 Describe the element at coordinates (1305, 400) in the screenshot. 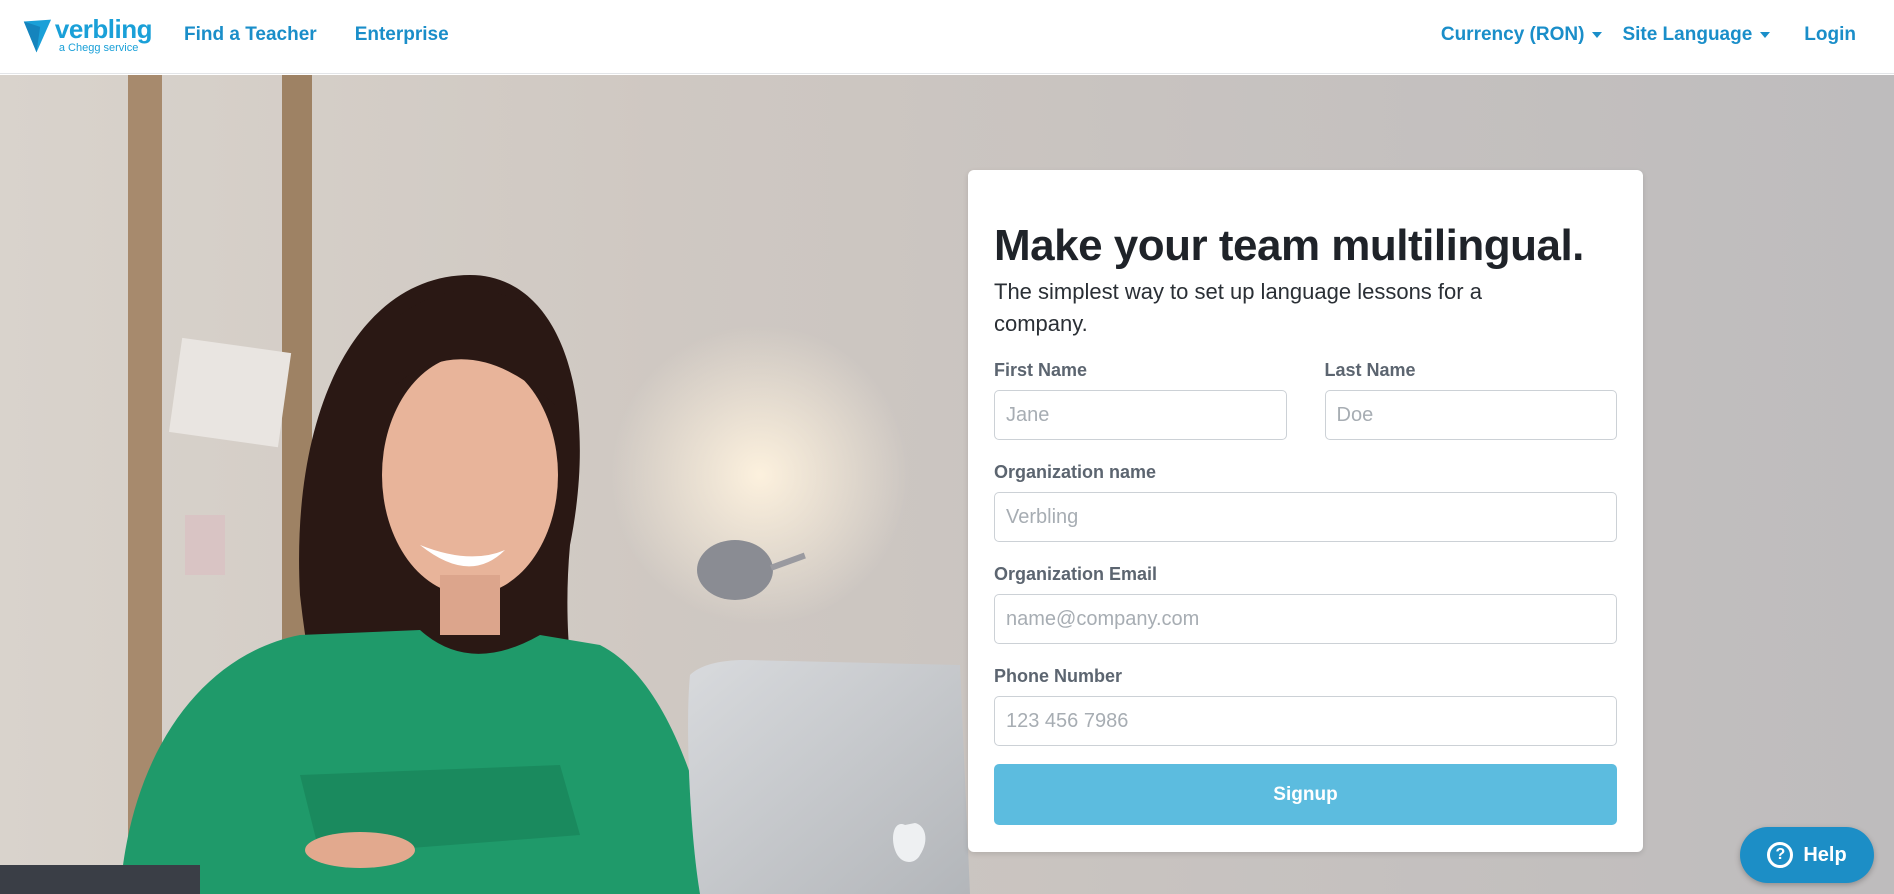

I see `name-fields-row: First Name Last Name` at that location.